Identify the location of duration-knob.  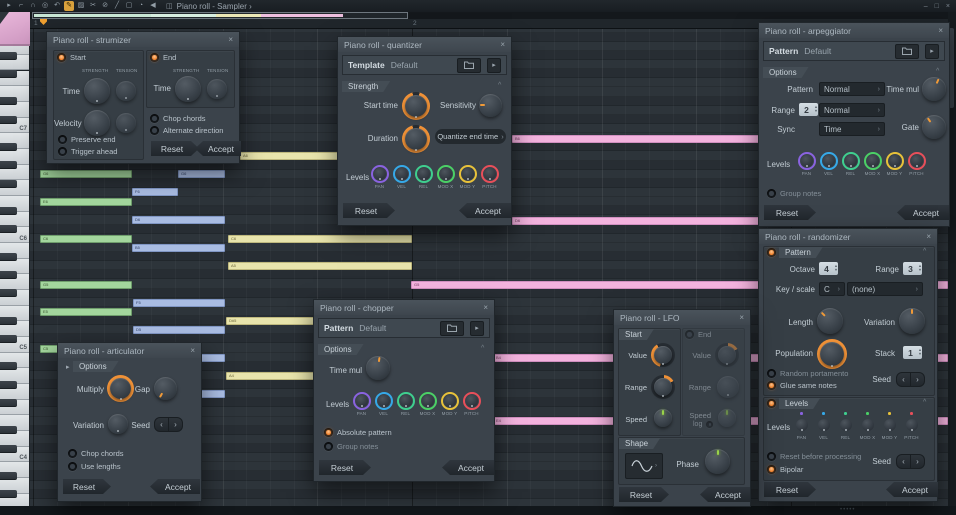
(416, 139).